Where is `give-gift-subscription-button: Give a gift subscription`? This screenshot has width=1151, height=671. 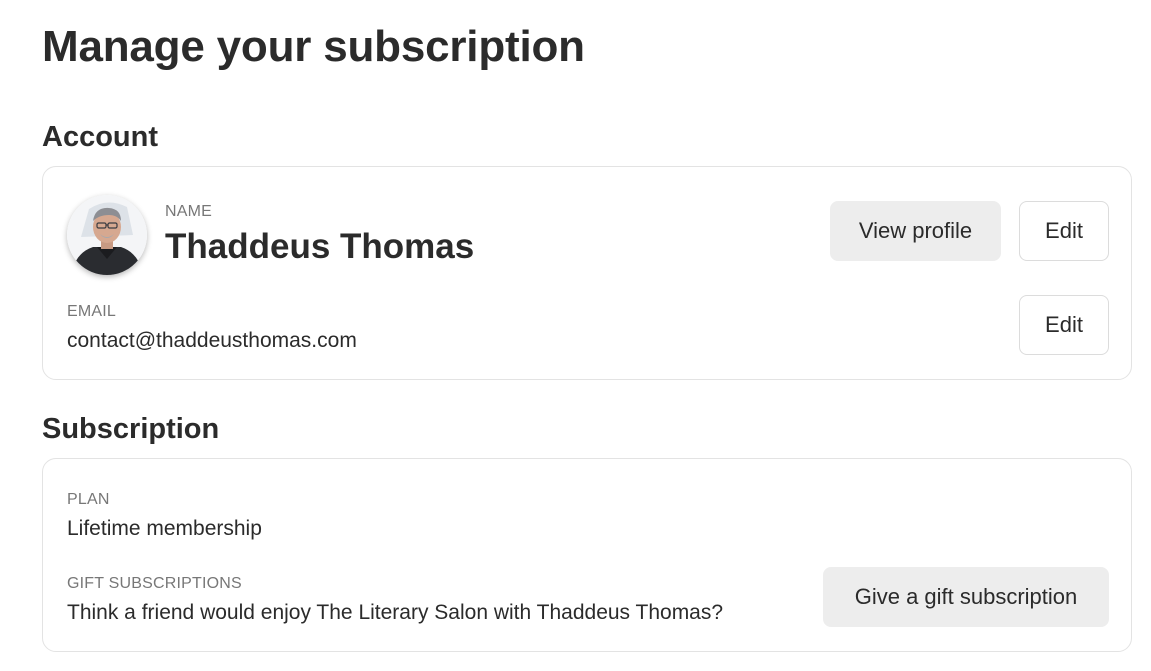 give-gift-subscription-button: Give a gift subscription is located at coordinates (966, 597).